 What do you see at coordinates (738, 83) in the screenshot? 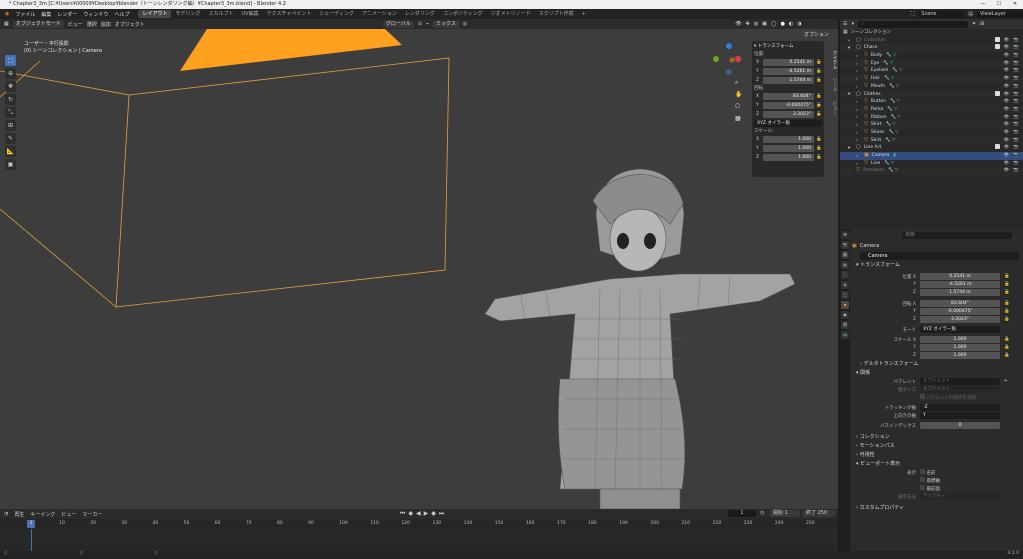
I see `zoom-icon: ⌕` at bounding box center [738, 83].